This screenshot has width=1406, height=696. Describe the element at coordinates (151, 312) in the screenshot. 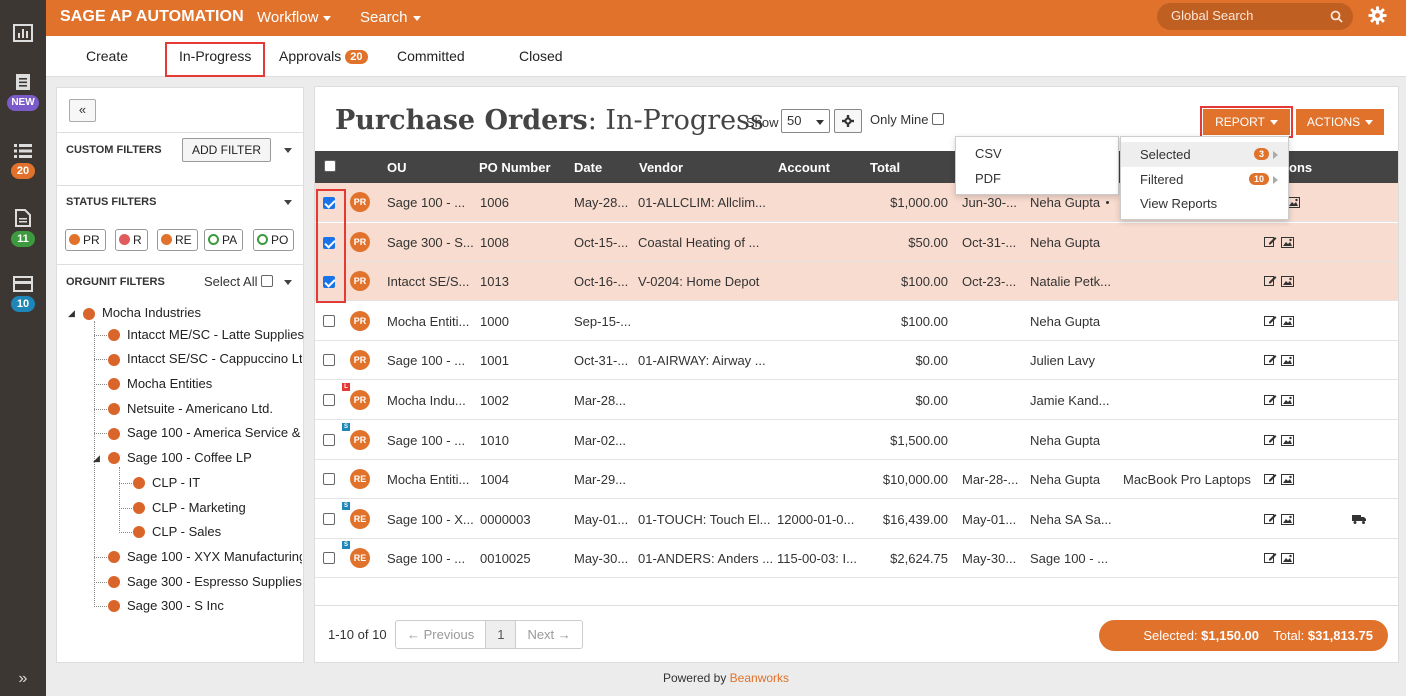

I see `tree-item: Mocha Industries` at that location.